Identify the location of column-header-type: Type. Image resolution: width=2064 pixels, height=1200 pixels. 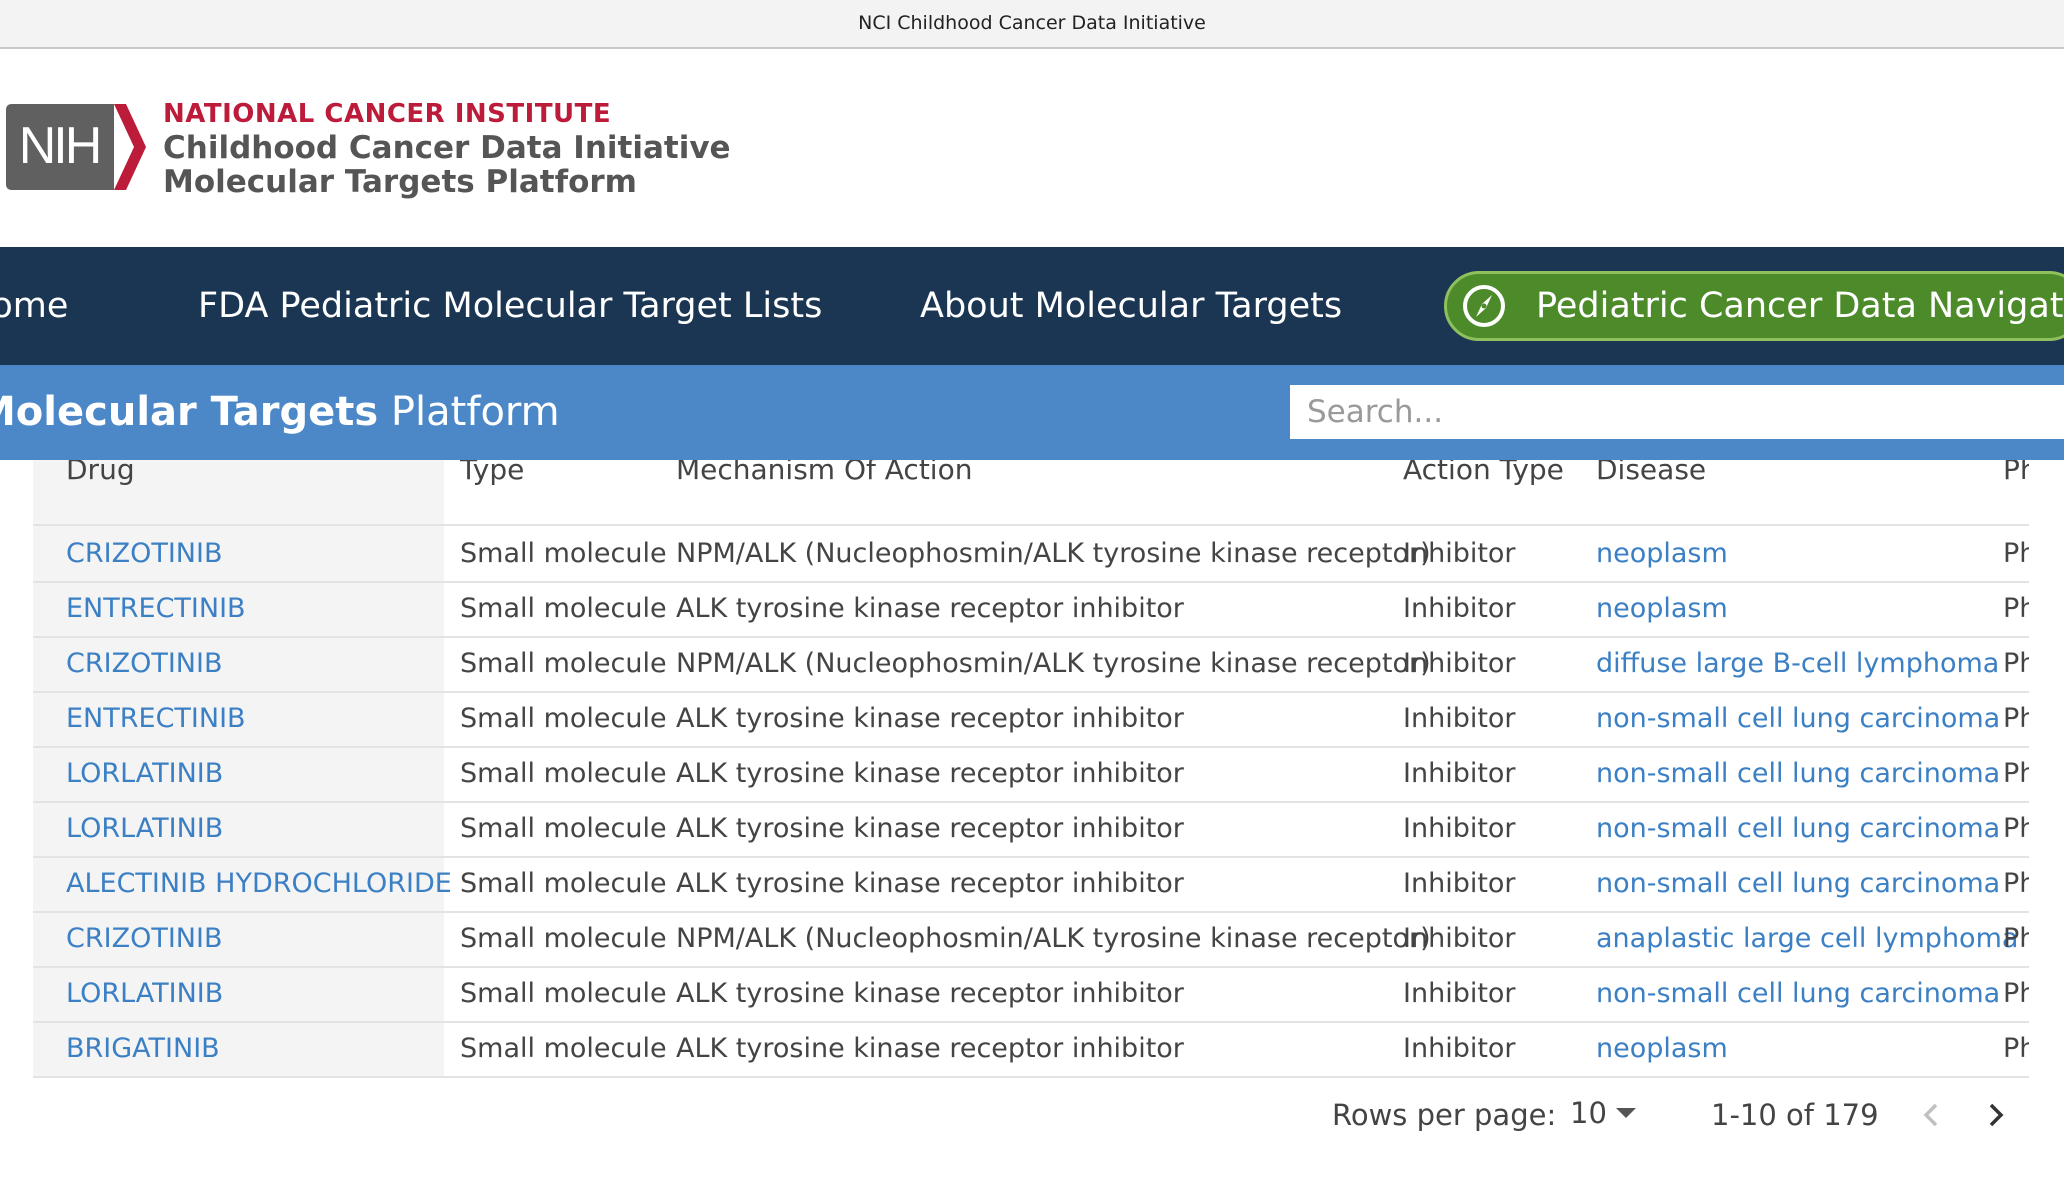
(492, 473).